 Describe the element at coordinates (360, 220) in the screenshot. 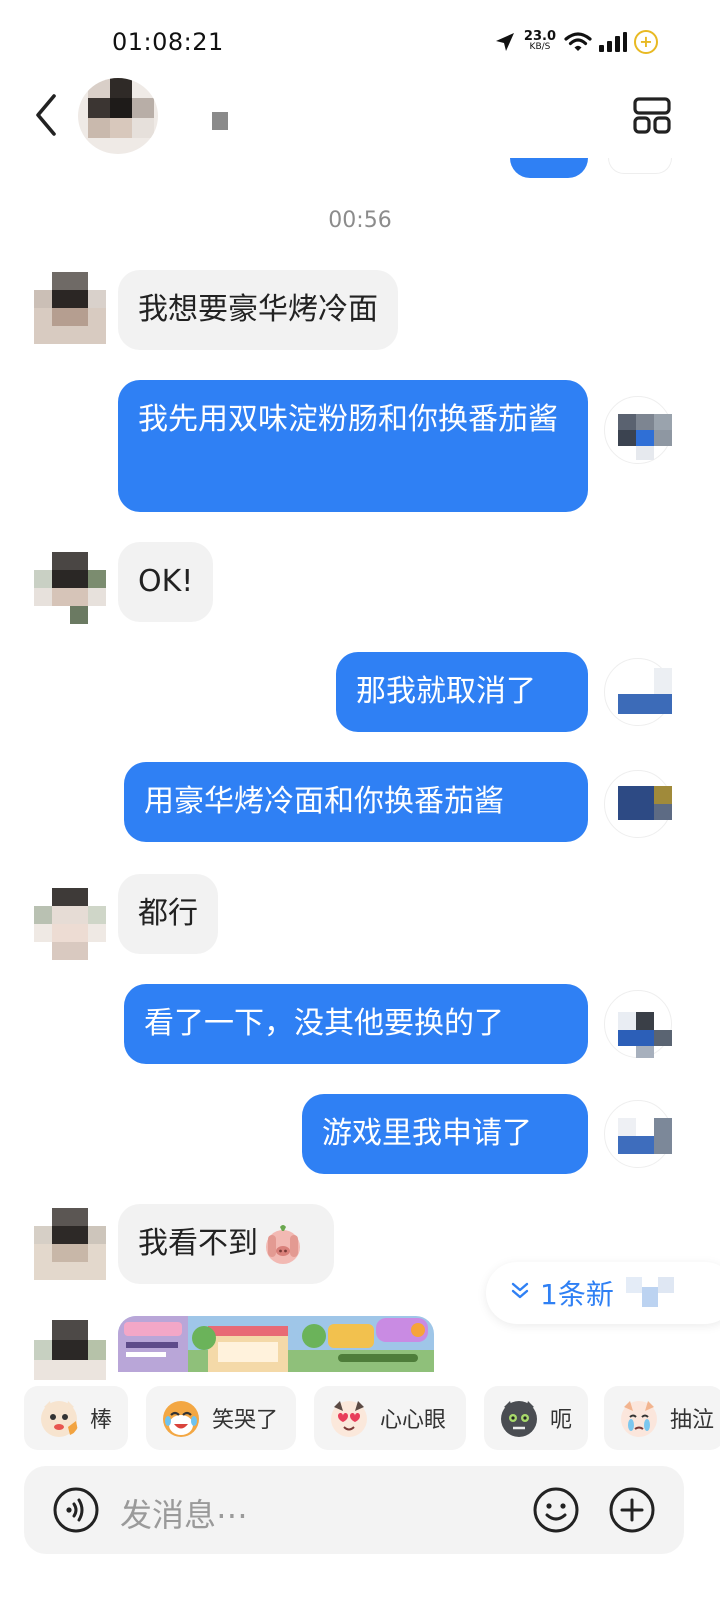

I see `chat-timestamp: 00:56` at that location.